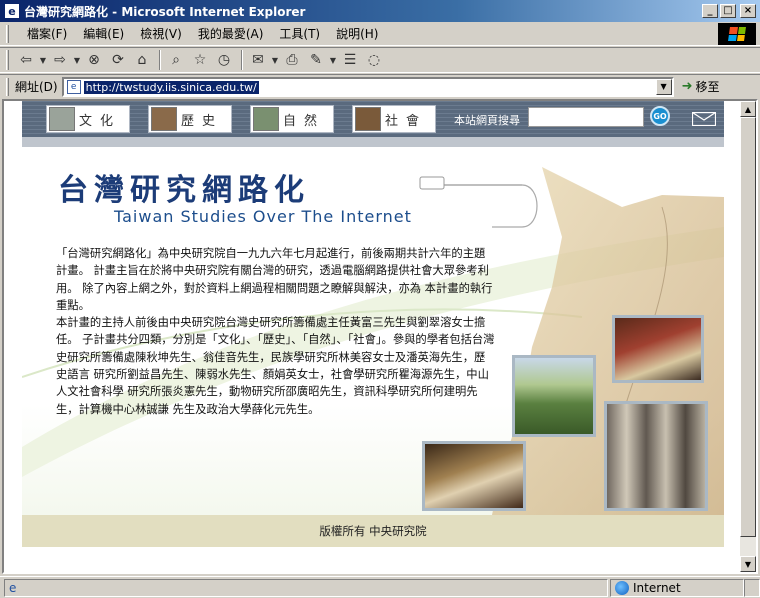 The image size is (760, 598). Describe the element at coordinates (487, 120) in the screenshot. I see `site-search-label: 本站網頁搜尋` at that location.